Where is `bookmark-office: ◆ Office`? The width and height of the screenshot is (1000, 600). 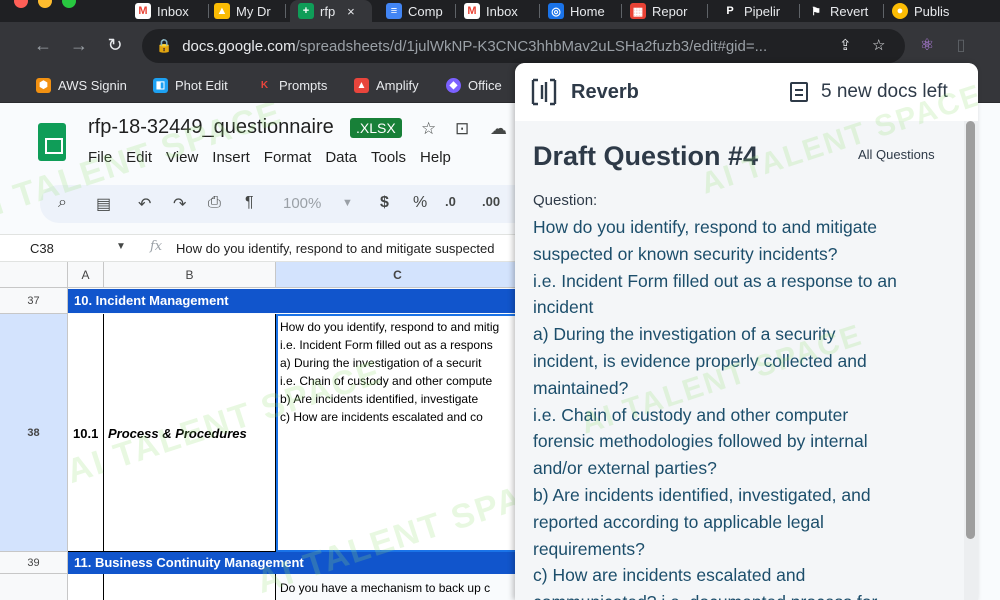 bookmark-office: ◆ Office is located at coordinates (474, 85).